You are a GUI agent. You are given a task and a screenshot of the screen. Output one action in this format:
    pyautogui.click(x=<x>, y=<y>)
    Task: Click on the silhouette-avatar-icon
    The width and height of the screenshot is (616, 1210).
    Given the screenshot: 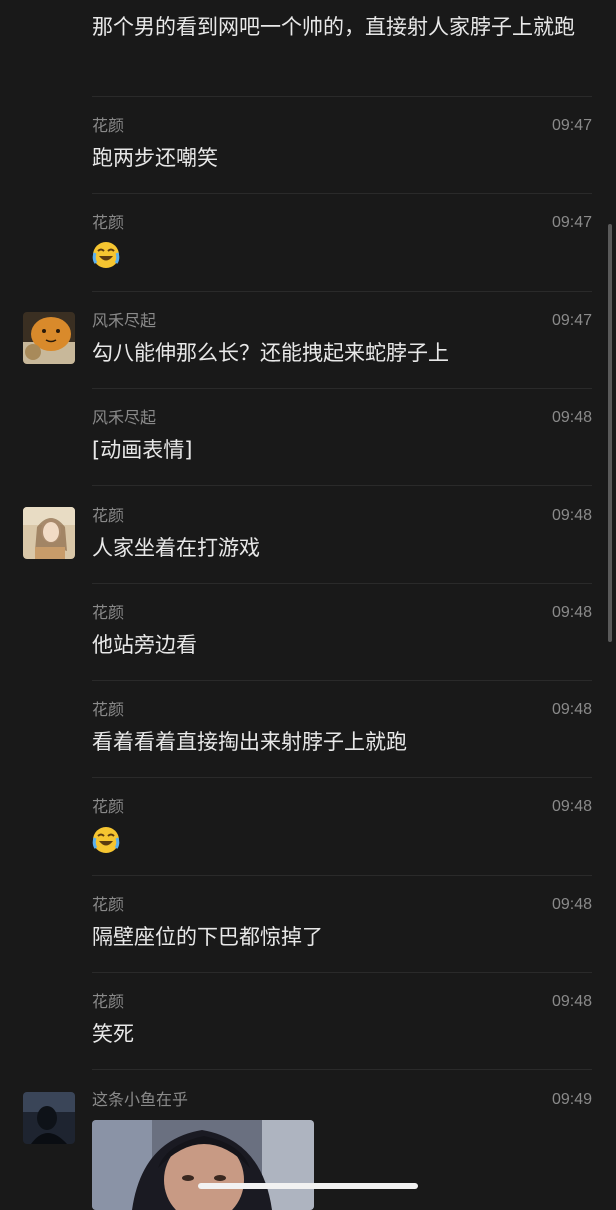 What is the action you would take?
    pyautogui.click(x=49, y=1118)
    